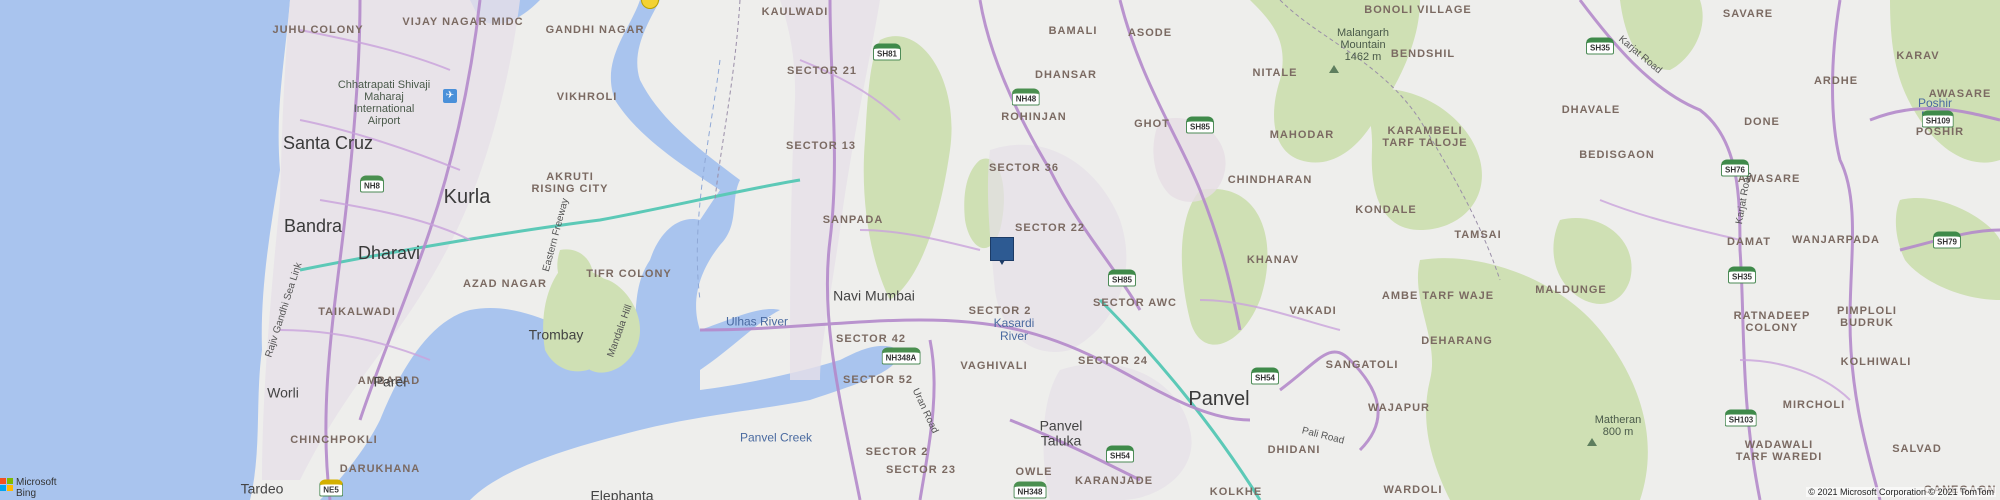 The width and height of the screenshot is (2000, 500). I want to click on poi-label-matheran: Matheran 800 m, so click(1618, 425).